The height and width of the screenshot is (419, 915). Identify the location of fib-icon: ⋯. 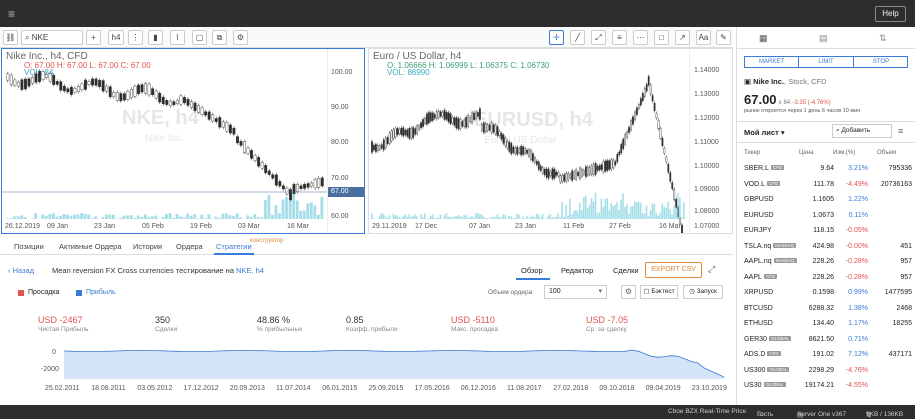
(640, 37).